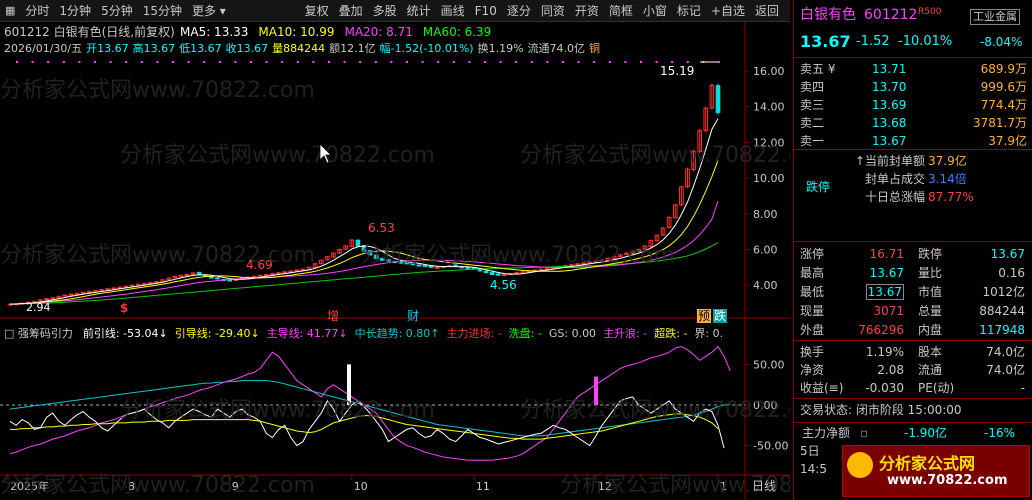  I want to click on ask-label: 卖四, so click(812, 87).